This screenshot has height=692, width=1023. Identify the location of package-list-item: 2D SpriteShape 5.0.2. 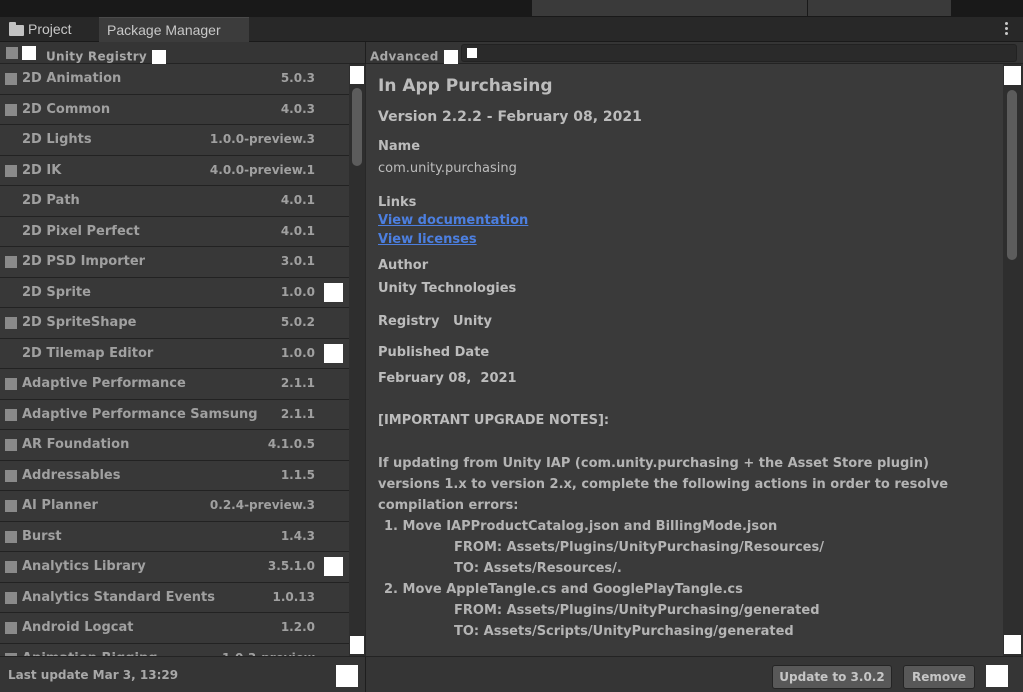
(174, 323).